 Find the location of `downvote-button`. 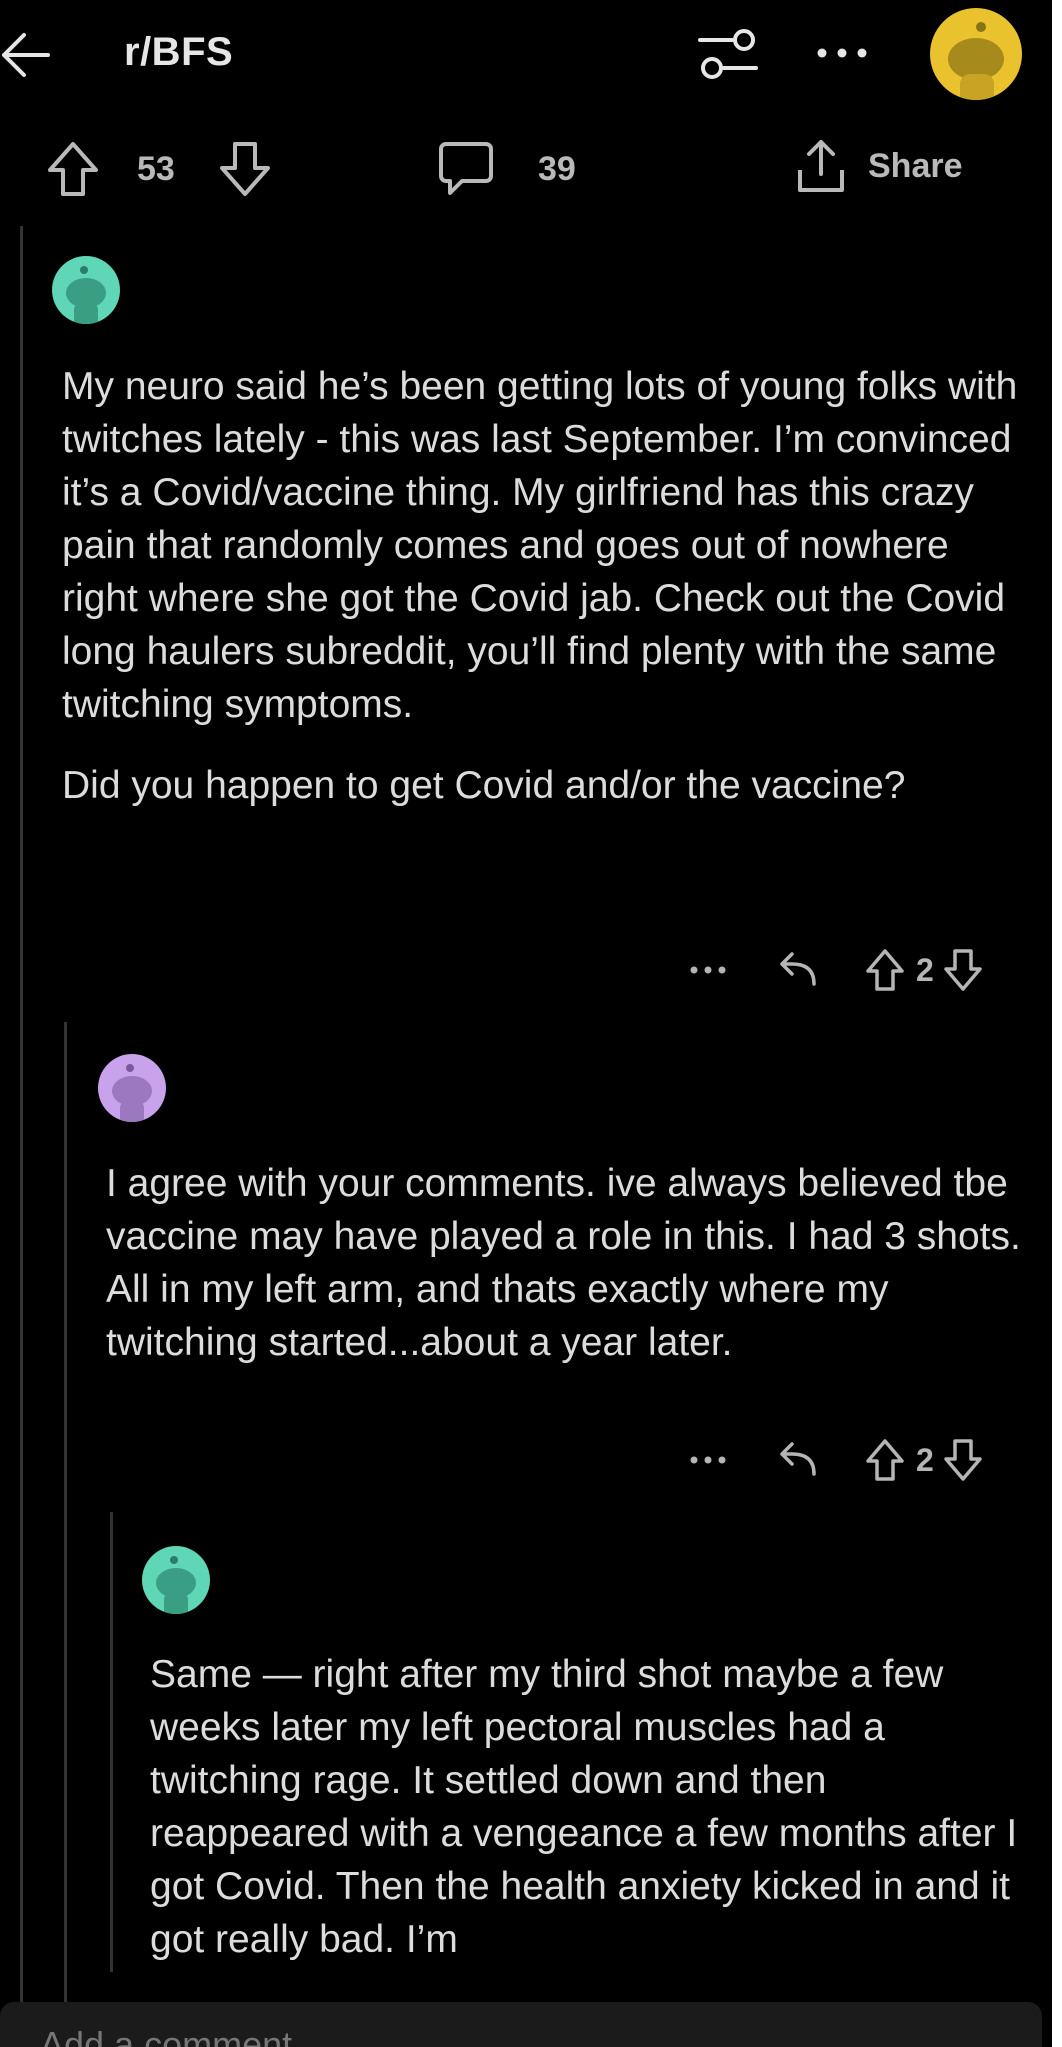

downvote-button is located at coordinates (245, 169).